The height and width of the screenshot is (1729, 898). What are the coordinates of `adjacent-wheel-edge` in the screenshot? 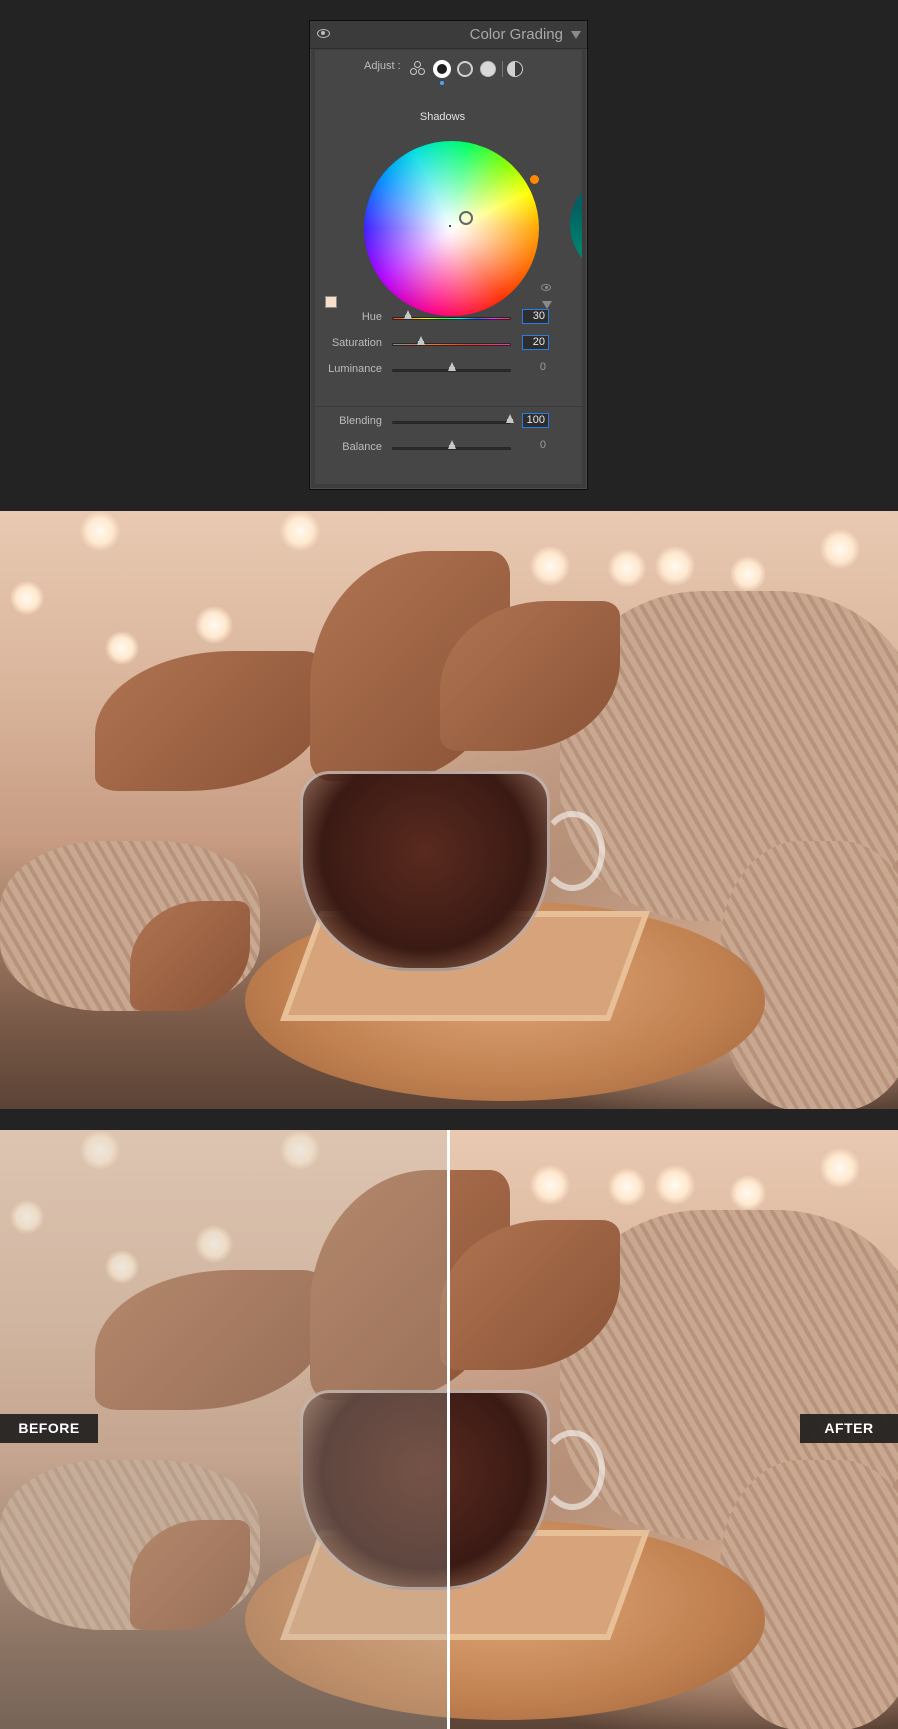 It's located at (576, 225).